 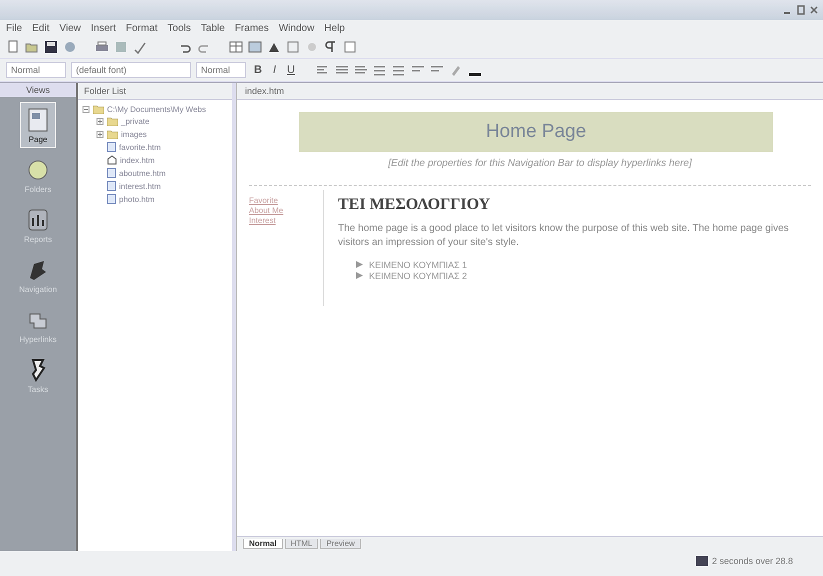 I want to click on view-tab: Preview, so click(x=340, y=544).